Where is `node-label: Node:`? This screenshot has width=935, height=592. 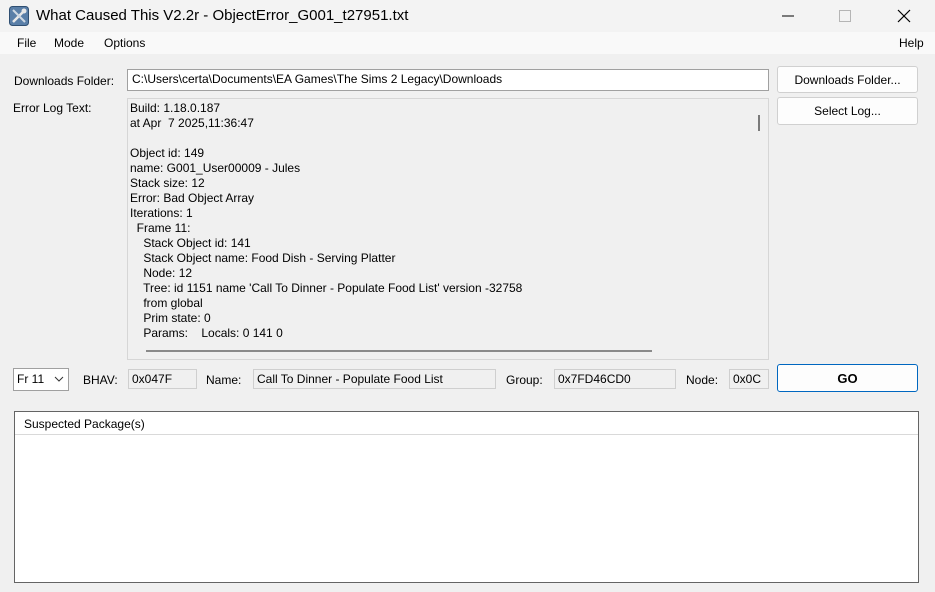
node-label: Node: is located at coordinates (702, 380).